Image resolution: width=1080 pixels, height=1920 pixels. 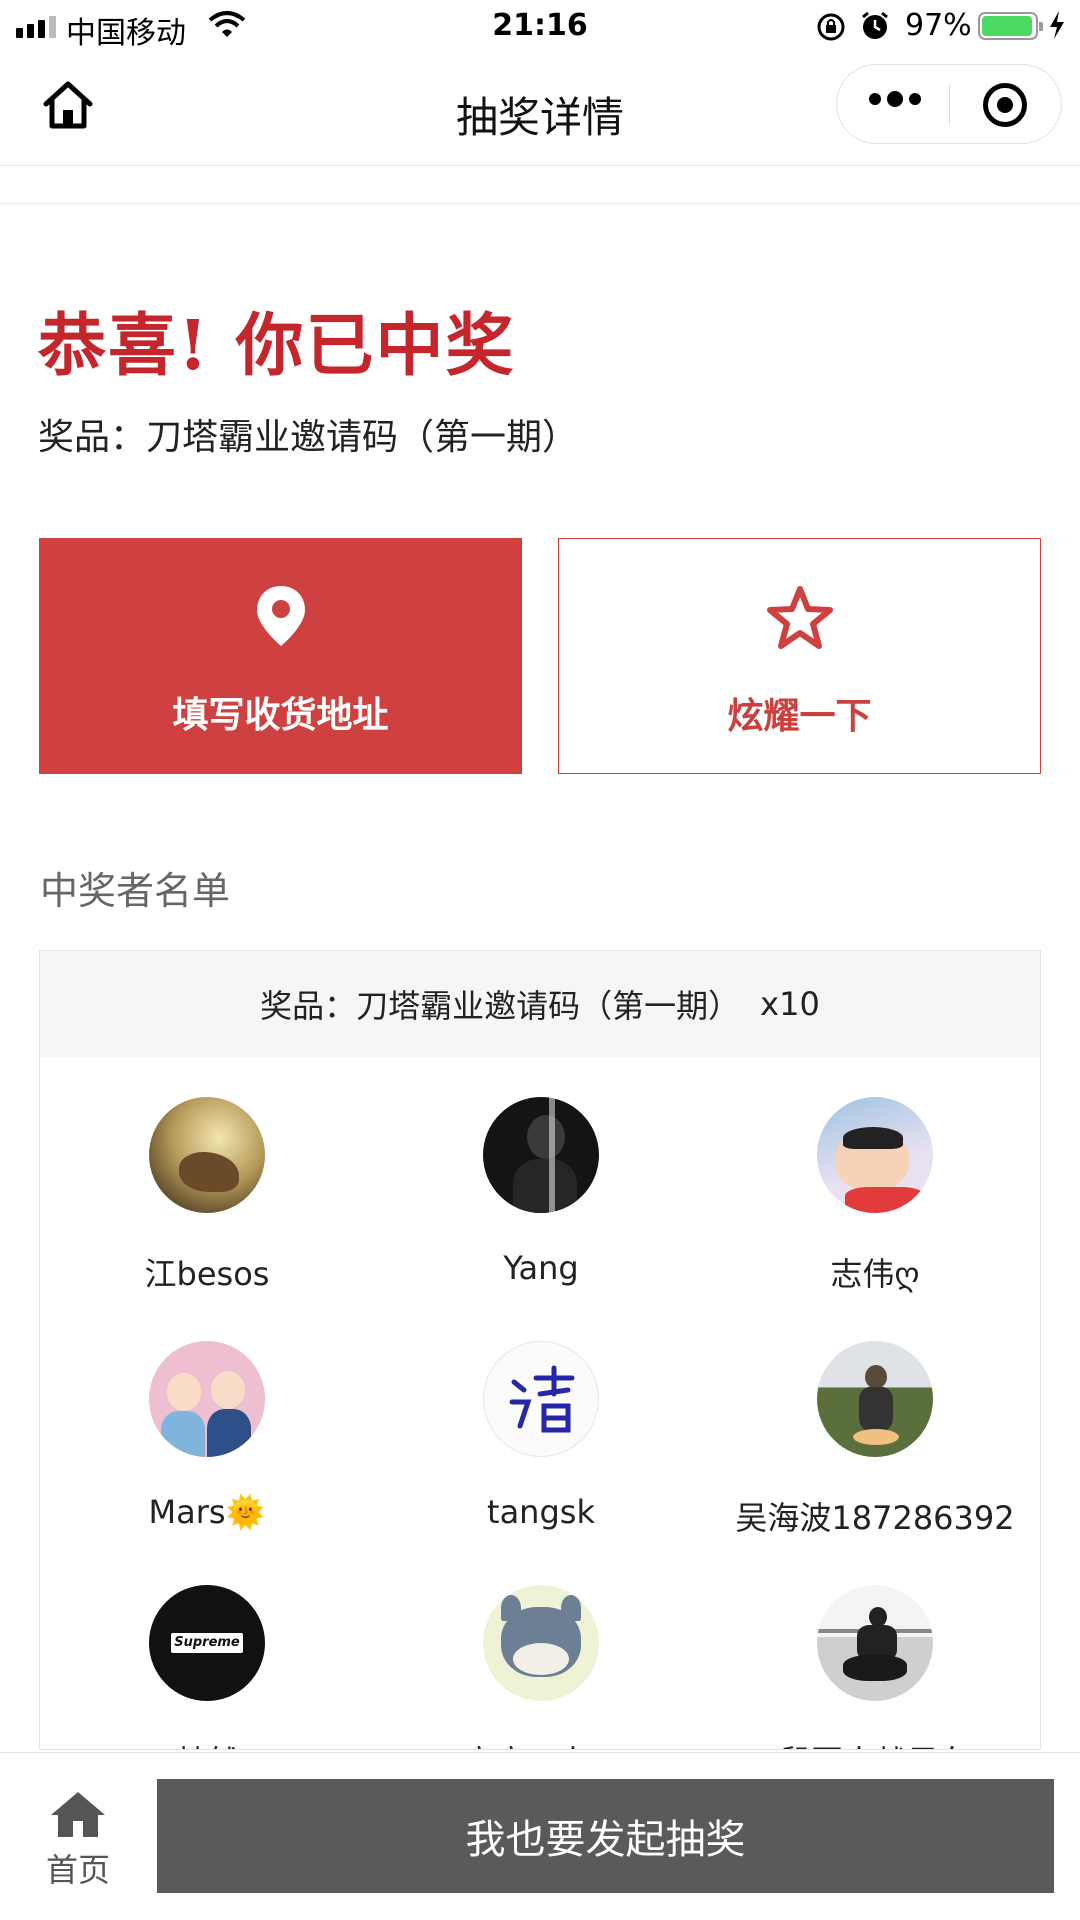 What do you see at coordinates (541, 1463) in the screenshot?
I see `winner-item: tangsk` at bounding box center [541, 1463].